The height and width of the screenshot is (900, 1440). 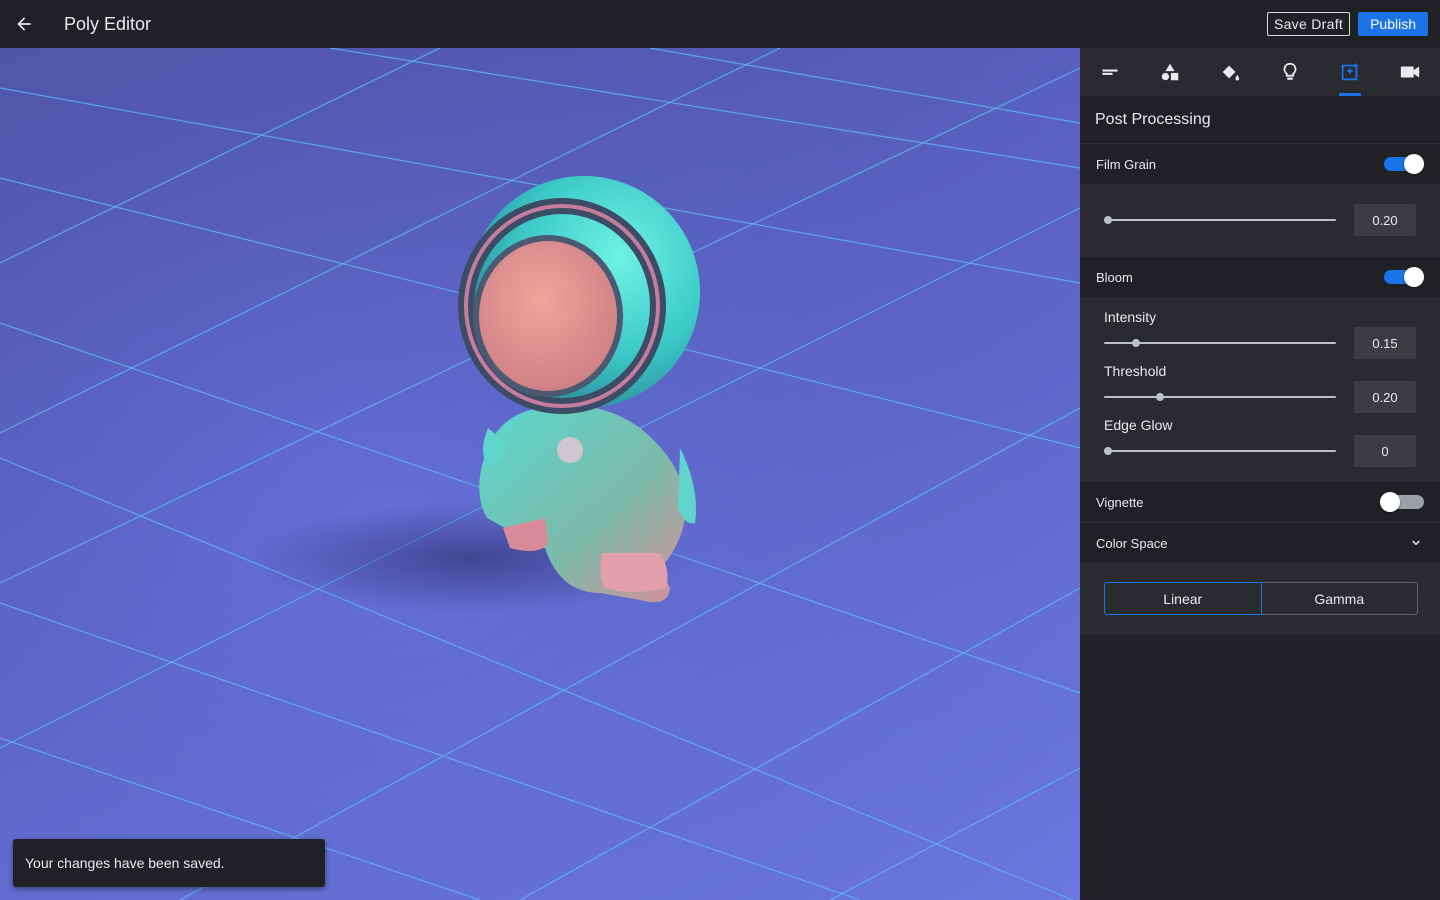 I want to click on vignette-toggle, so click(x=1402, y=502).